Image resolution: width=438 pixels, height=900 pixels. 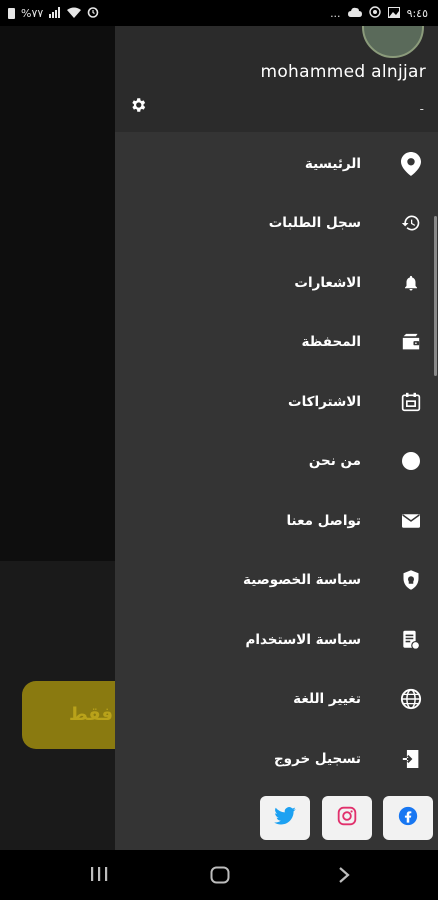 I want to click on menu-item-about-us: من نحن, so click(x=276, y=462).